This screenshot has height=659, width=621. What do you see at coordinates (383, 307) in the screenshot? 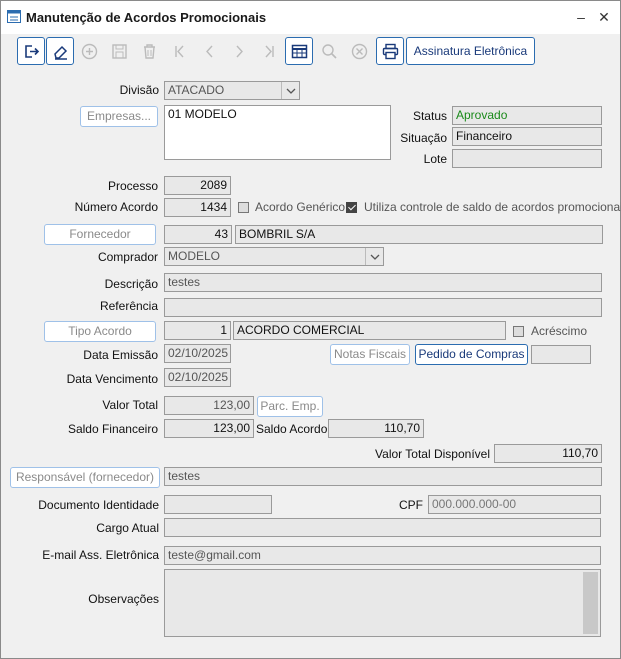
I see `referencia-field` at bounding box center [383, 307].